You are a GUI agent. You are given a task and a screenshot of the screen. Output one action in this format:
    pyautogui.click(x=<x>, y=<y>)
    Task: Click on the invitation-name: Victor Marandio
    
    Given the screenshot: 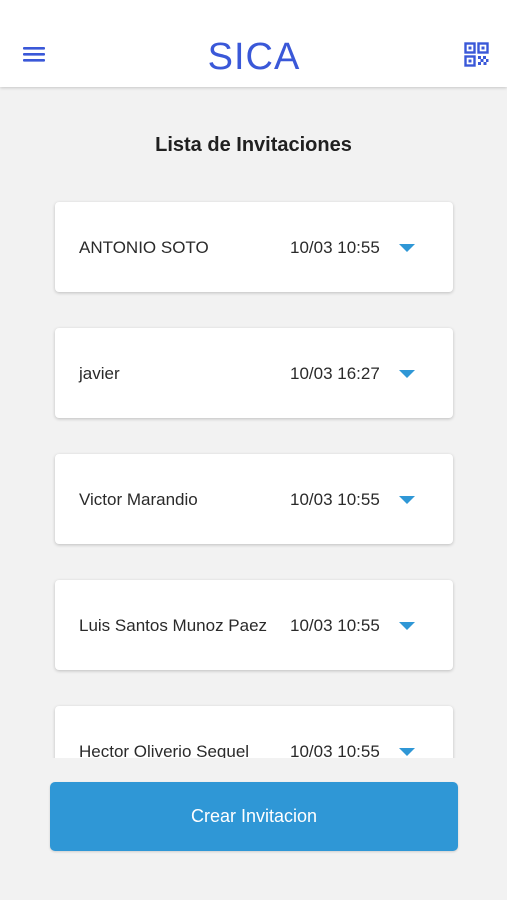 What is the action you would take?
    pyautogui.click(x=138, y=499)
    